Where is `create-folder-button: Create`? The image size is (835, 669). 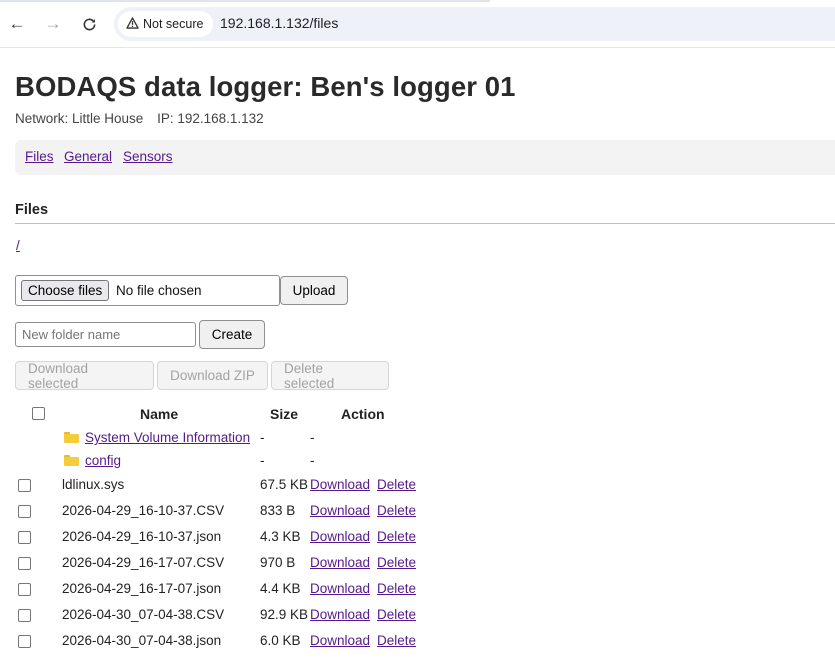 create-folder-button: Create is located at coordinates (232, 334).